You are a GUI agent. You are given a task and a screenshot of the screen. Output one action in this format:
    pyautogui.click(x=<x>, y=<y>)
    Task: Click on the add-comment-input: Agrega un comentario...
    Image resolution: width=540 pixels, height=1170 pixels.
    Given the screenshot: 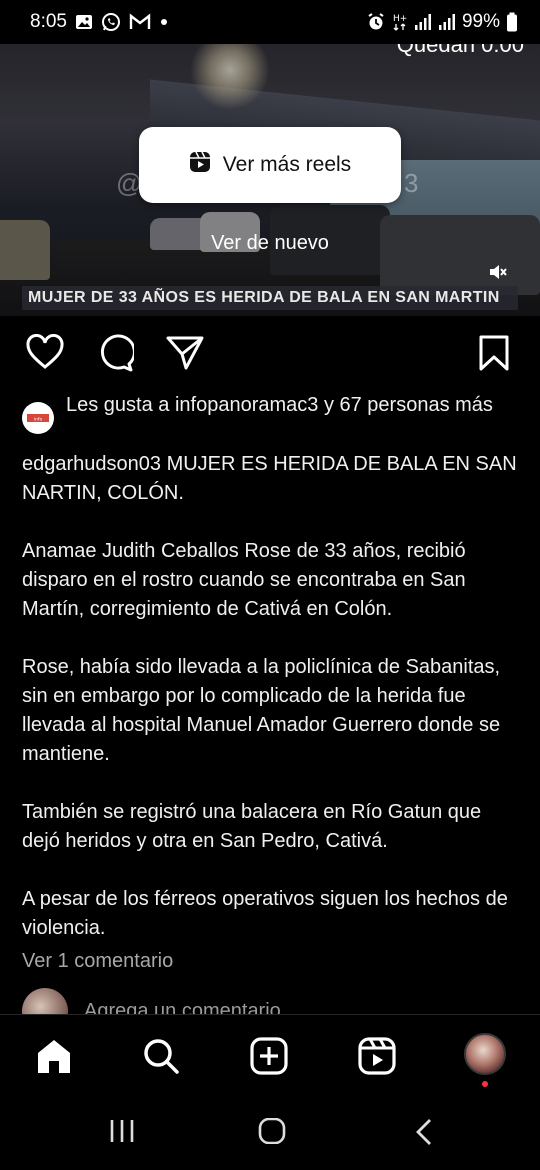 What is the action you would take?
    pyautogui.click(x=190, y=1001)
    